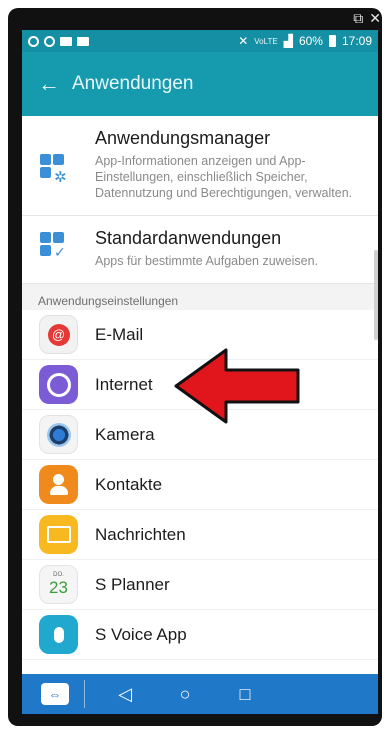  I want to click on status-left-icons, so click(58, 41).